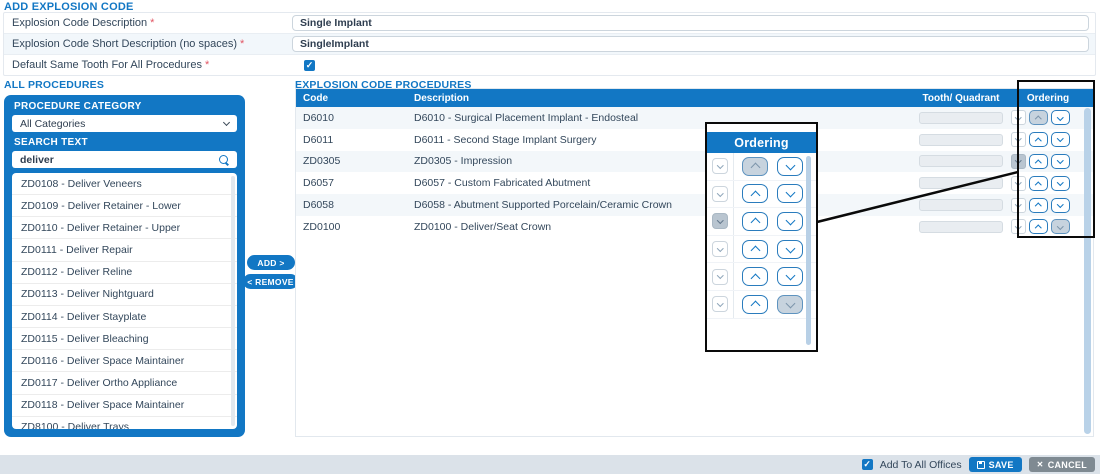  Describe the element at coordinates (78, 106) in the screenshot. I see `procedure-category-label: PROCEDURE CATEGORY` at that location.